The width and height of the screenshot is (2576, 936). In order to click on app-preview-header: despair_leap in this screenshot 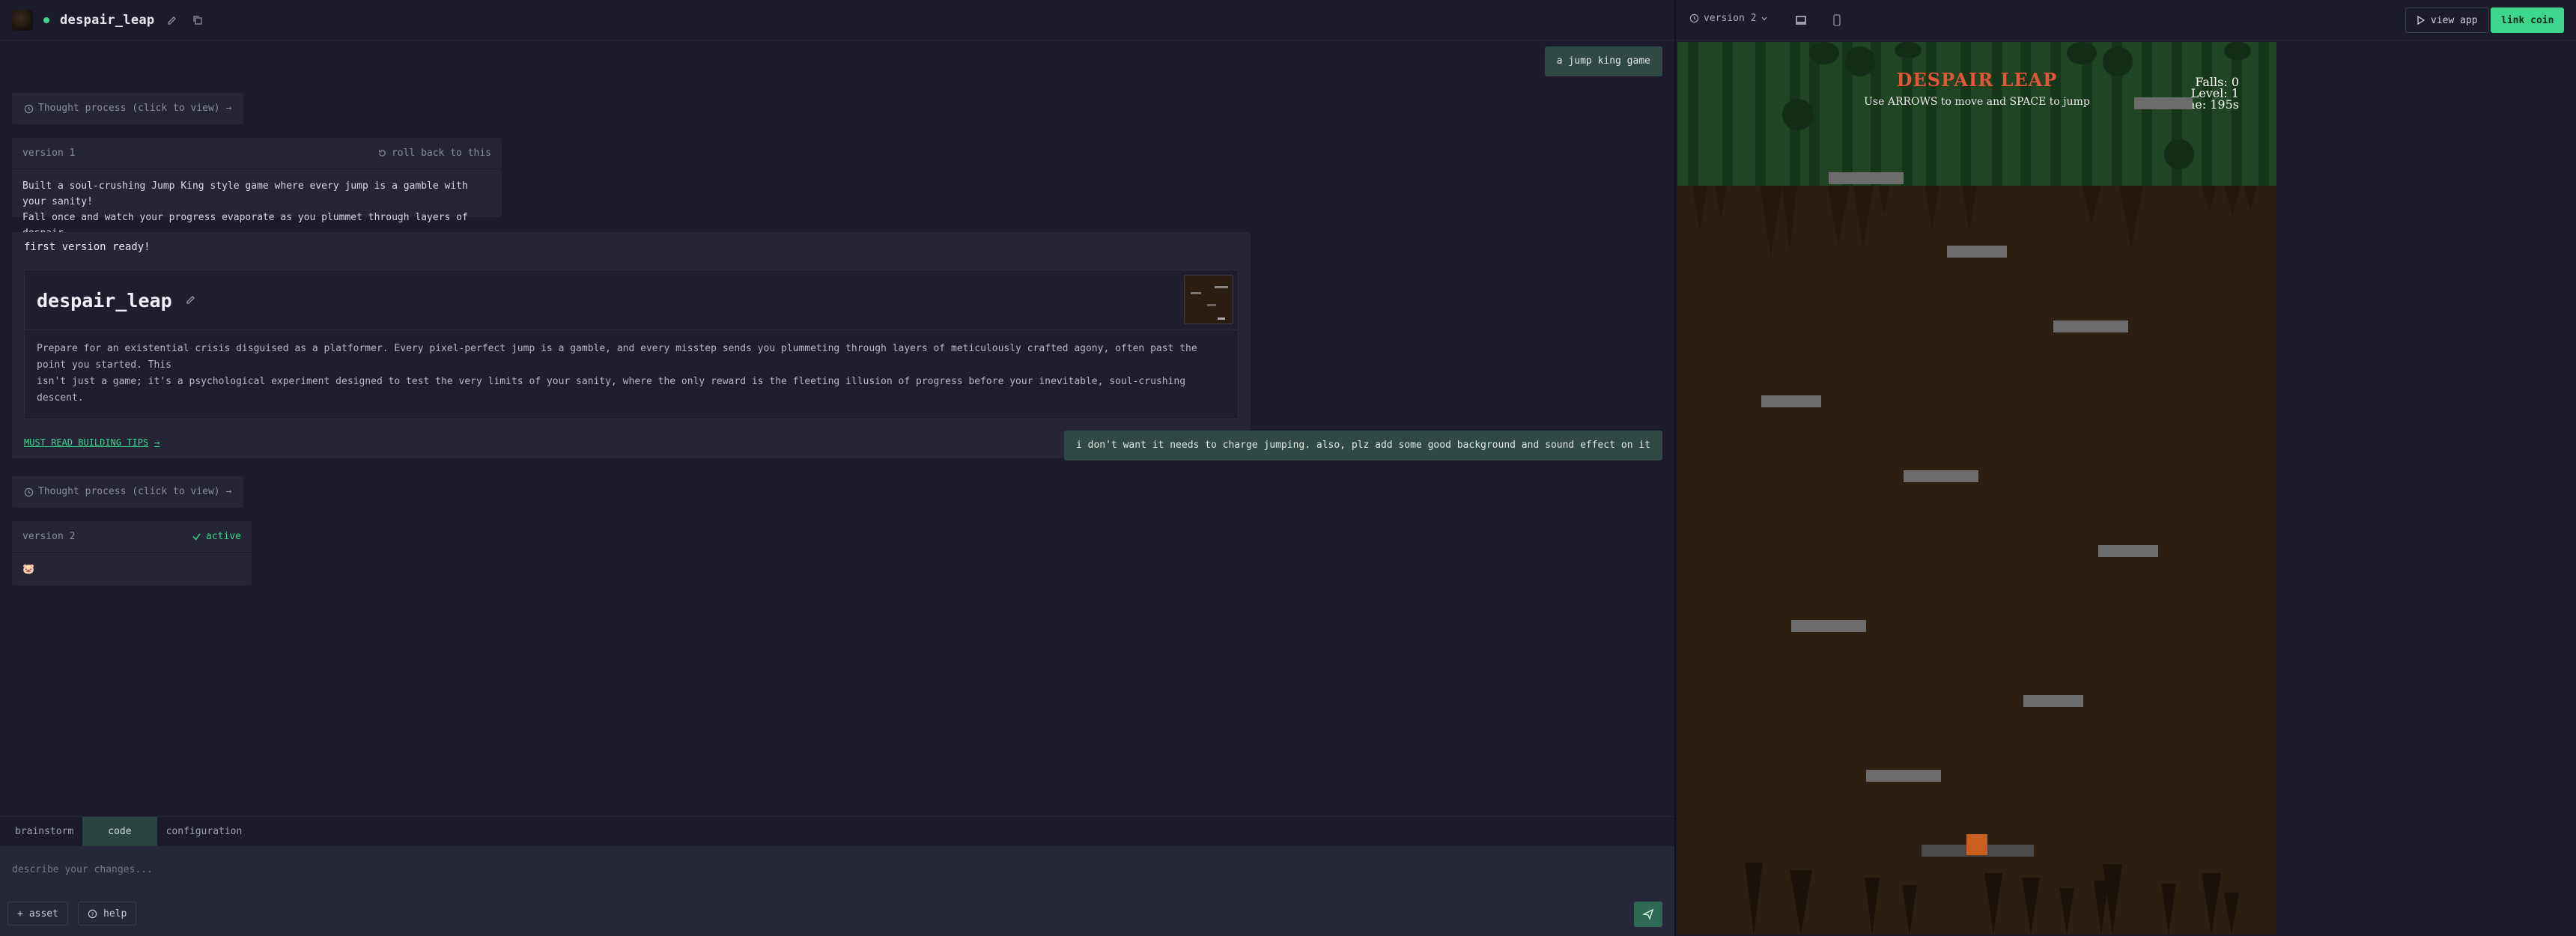, I will do `click(631, 300)`.